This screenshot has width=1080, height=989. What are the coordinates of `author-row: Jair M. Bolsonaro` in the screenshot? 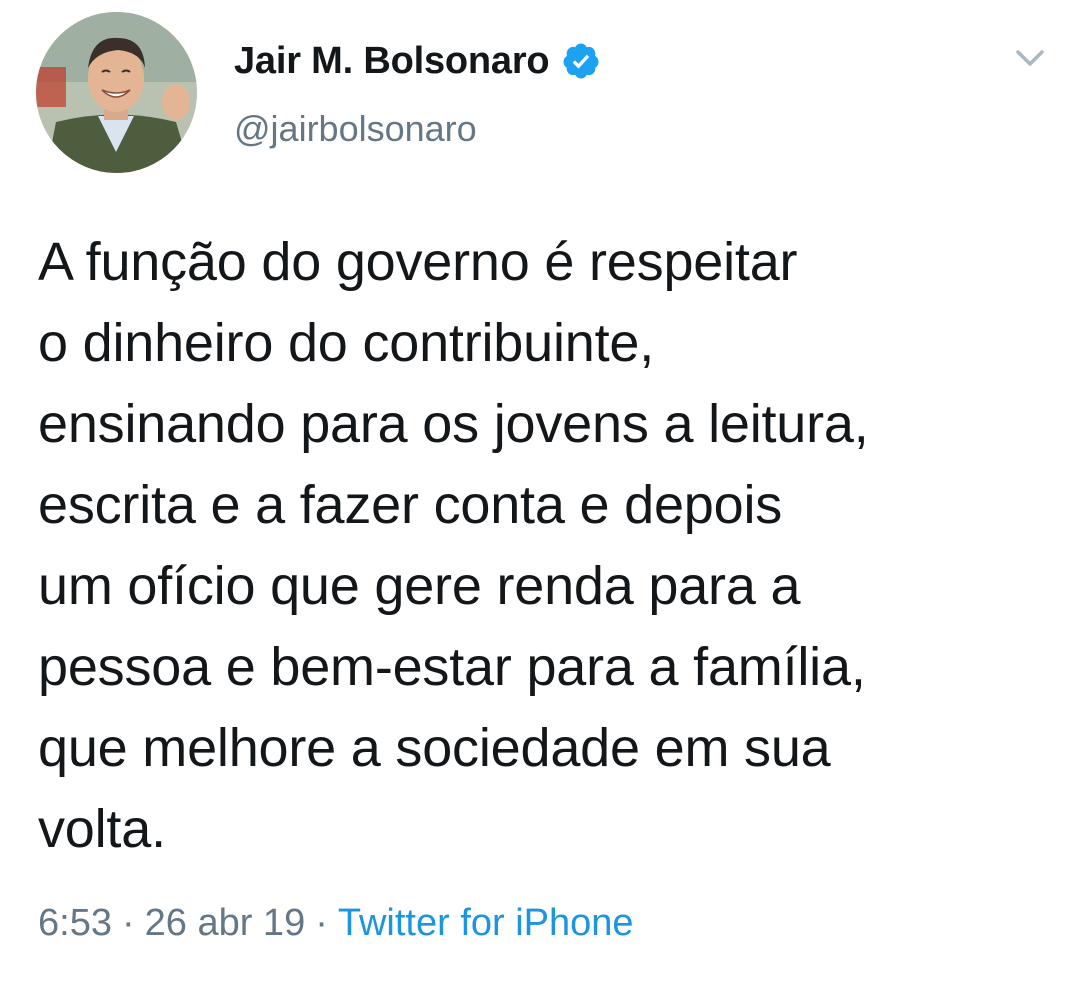 It's located at (417, 61).